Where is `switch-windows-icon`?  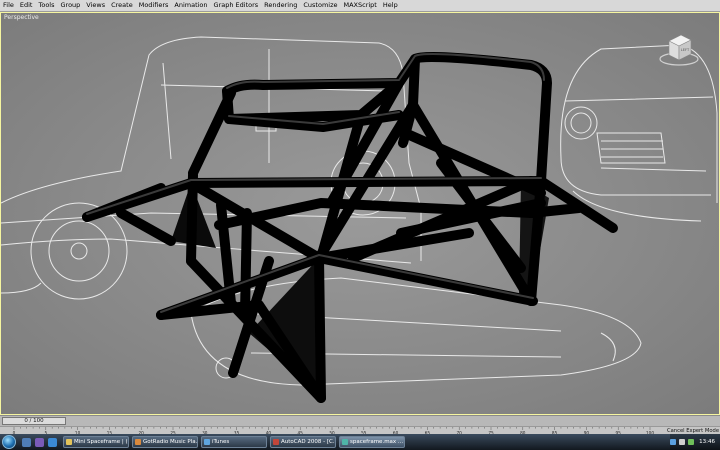 switch-windows-icon is located at coordinates (39, 442).